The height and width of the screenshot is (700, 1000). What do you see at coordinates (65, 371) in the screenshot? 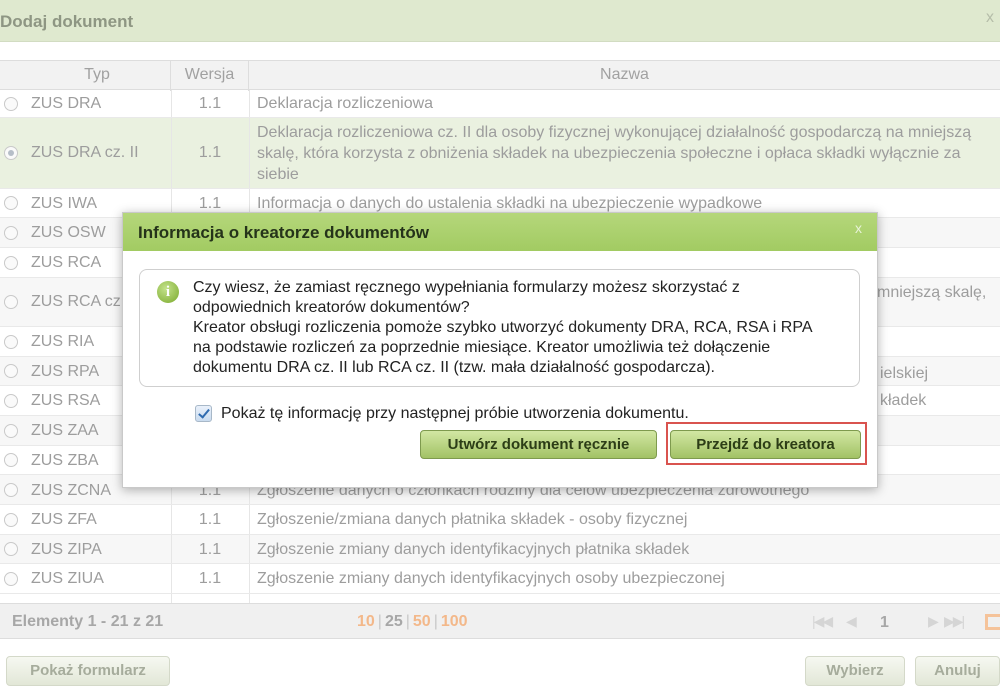
I see `cell-type: ZUS RPA` at bounding box center [65, 371].